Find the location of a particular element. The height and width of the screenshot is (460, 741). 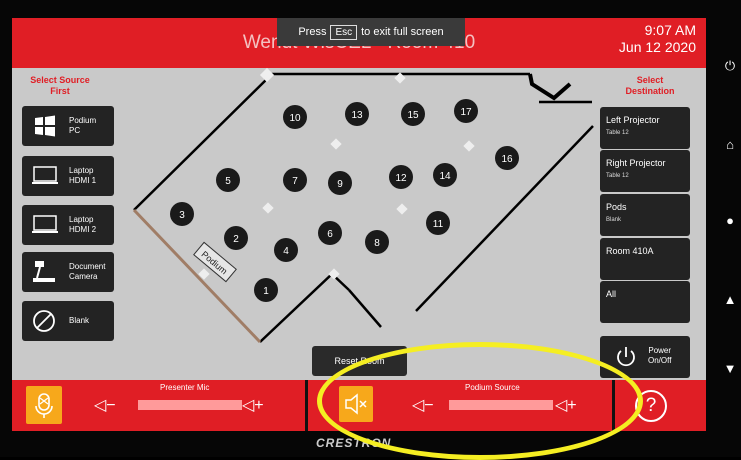

table-number: 8 is located at coordinates (377, 243).